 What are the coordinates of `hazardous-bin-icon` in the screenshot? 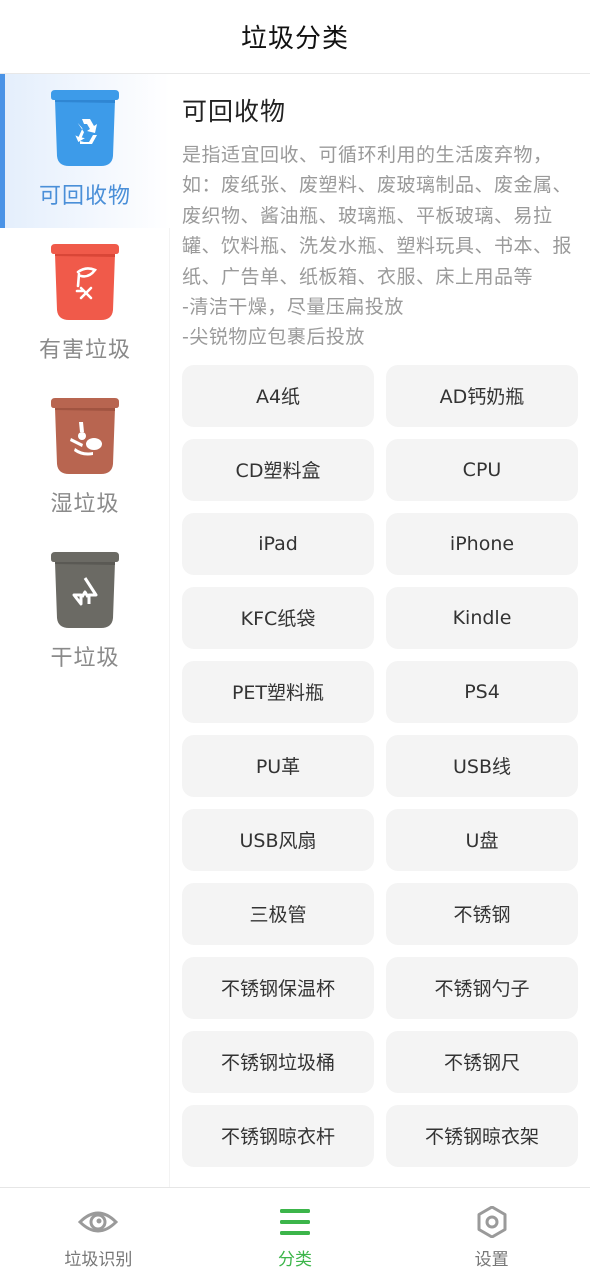 It's located at (85, 282).